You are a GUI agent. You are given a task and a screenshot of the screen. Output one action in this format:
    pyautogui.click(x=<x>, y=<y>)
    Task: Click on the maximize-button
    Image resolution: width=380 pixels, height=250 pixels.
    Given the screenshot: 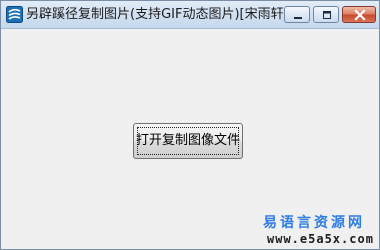 What is the action you would take?
    pyautogui.click(x=326, y=14)
    